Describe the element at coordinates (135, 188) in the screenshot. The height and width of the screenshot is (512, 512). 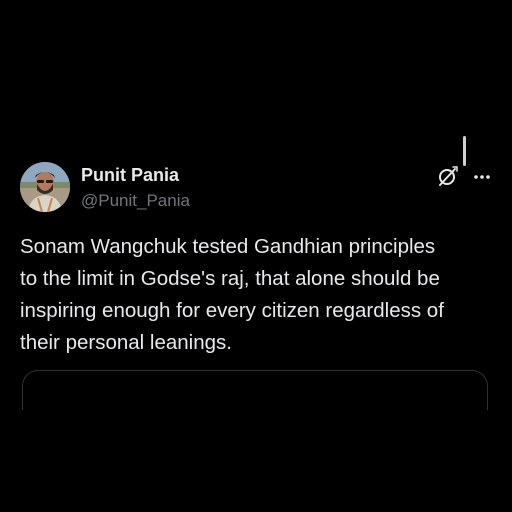
I see `author-info: Punit Pania @Punit_Pania` at that location.